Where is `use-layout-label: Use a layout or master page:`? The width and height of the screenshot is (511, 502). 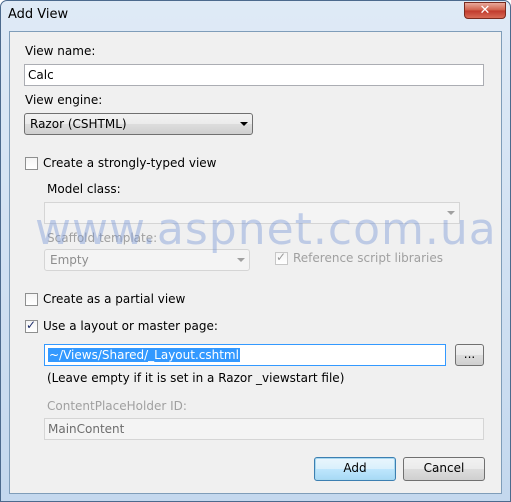
use-layout-label: Use a layout or master page: is located at coordinates (130, 326).